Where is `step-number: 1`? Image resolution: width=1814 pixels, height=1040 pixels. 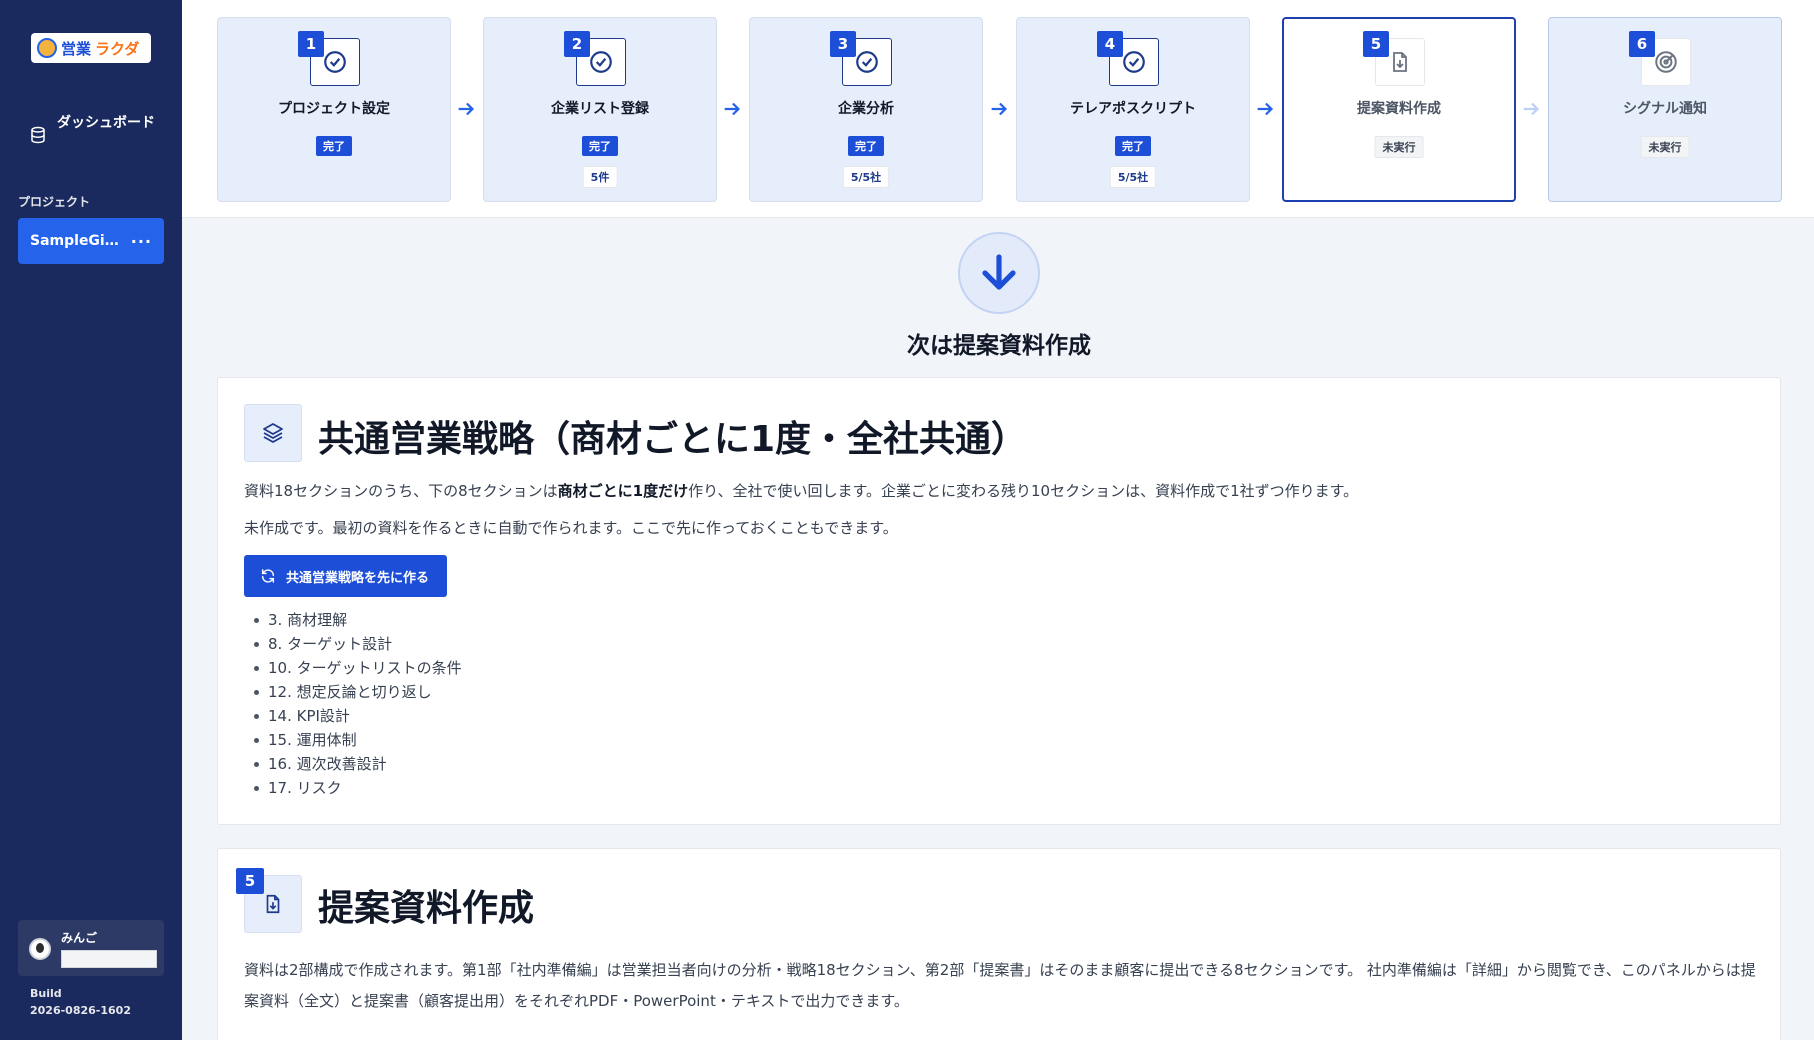
step-number: 1 is located at coordinates (311, 44).